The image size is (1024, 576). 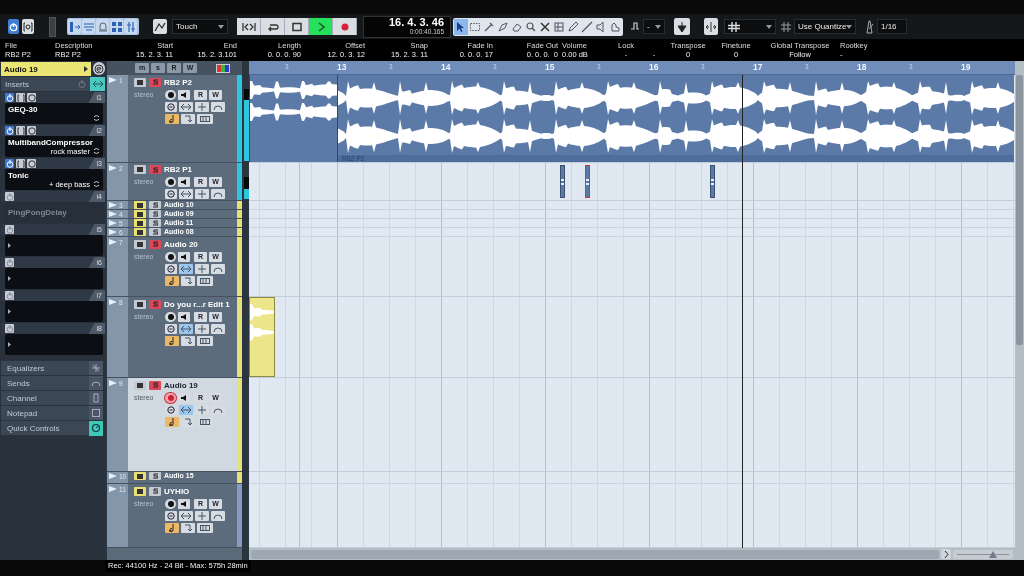 What do you see at coordinates (1019, 210) in the screenshot?
I see `scrollbar-thumb` at bounding box center [1019, 210].